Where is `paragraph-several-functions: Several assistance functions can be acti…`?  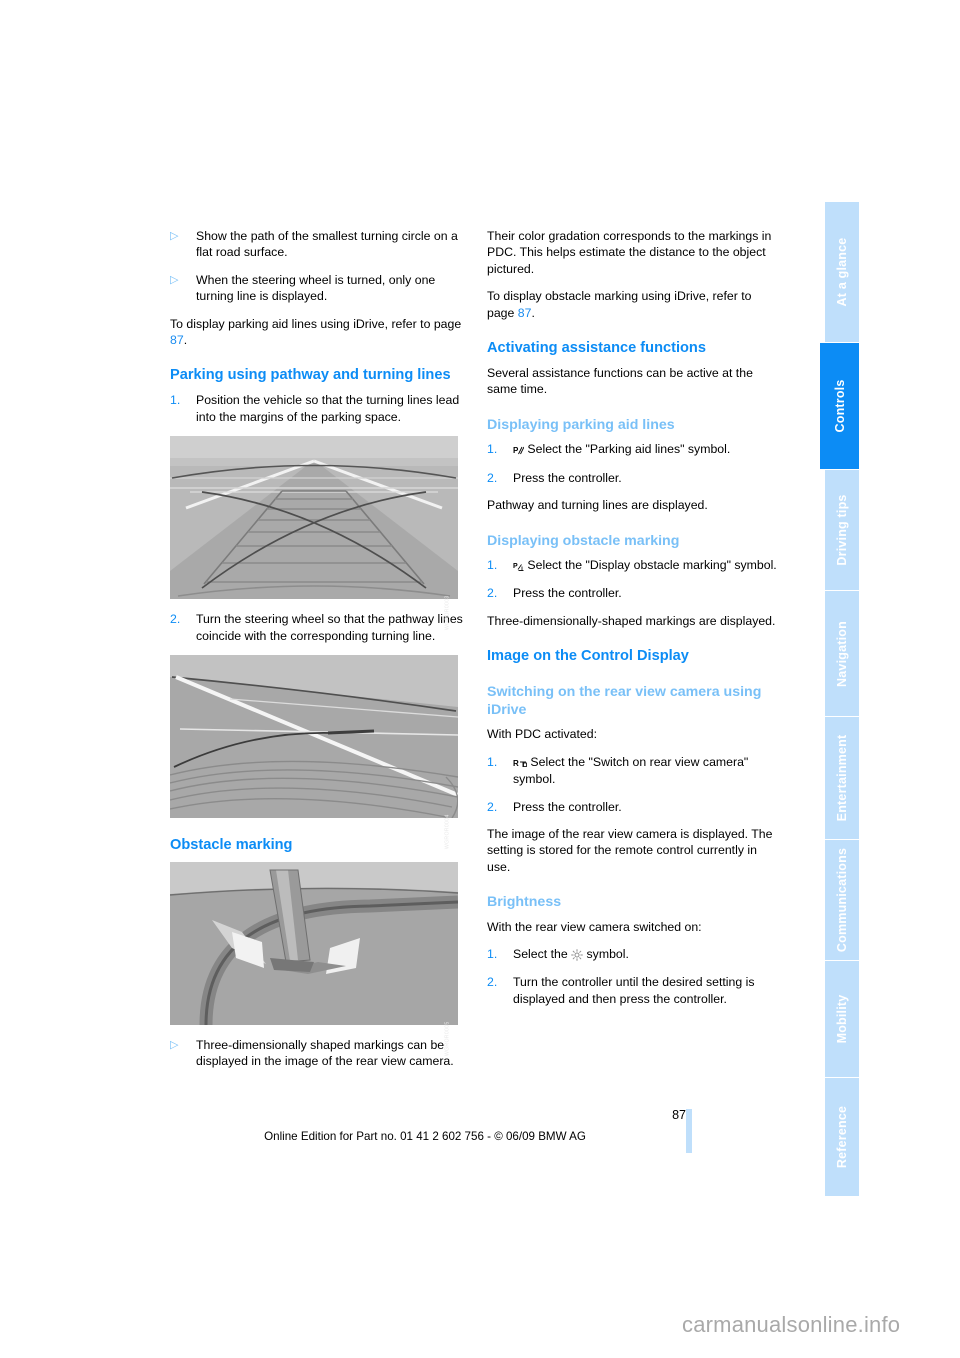
paragraph-several-functions: Several assistance functions can be acti… is located at coordinates (620, 381).